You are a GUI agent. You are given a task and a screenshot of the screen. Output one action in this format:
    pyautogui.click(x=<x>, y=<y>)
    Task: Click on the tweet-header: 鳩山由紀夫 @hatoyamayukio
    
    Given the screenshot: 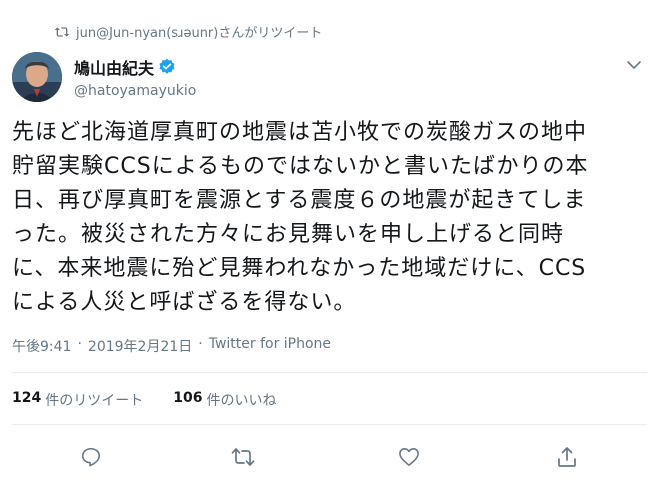 What is the action you would take?
    pyautogui.click(x=104, y=77)
    